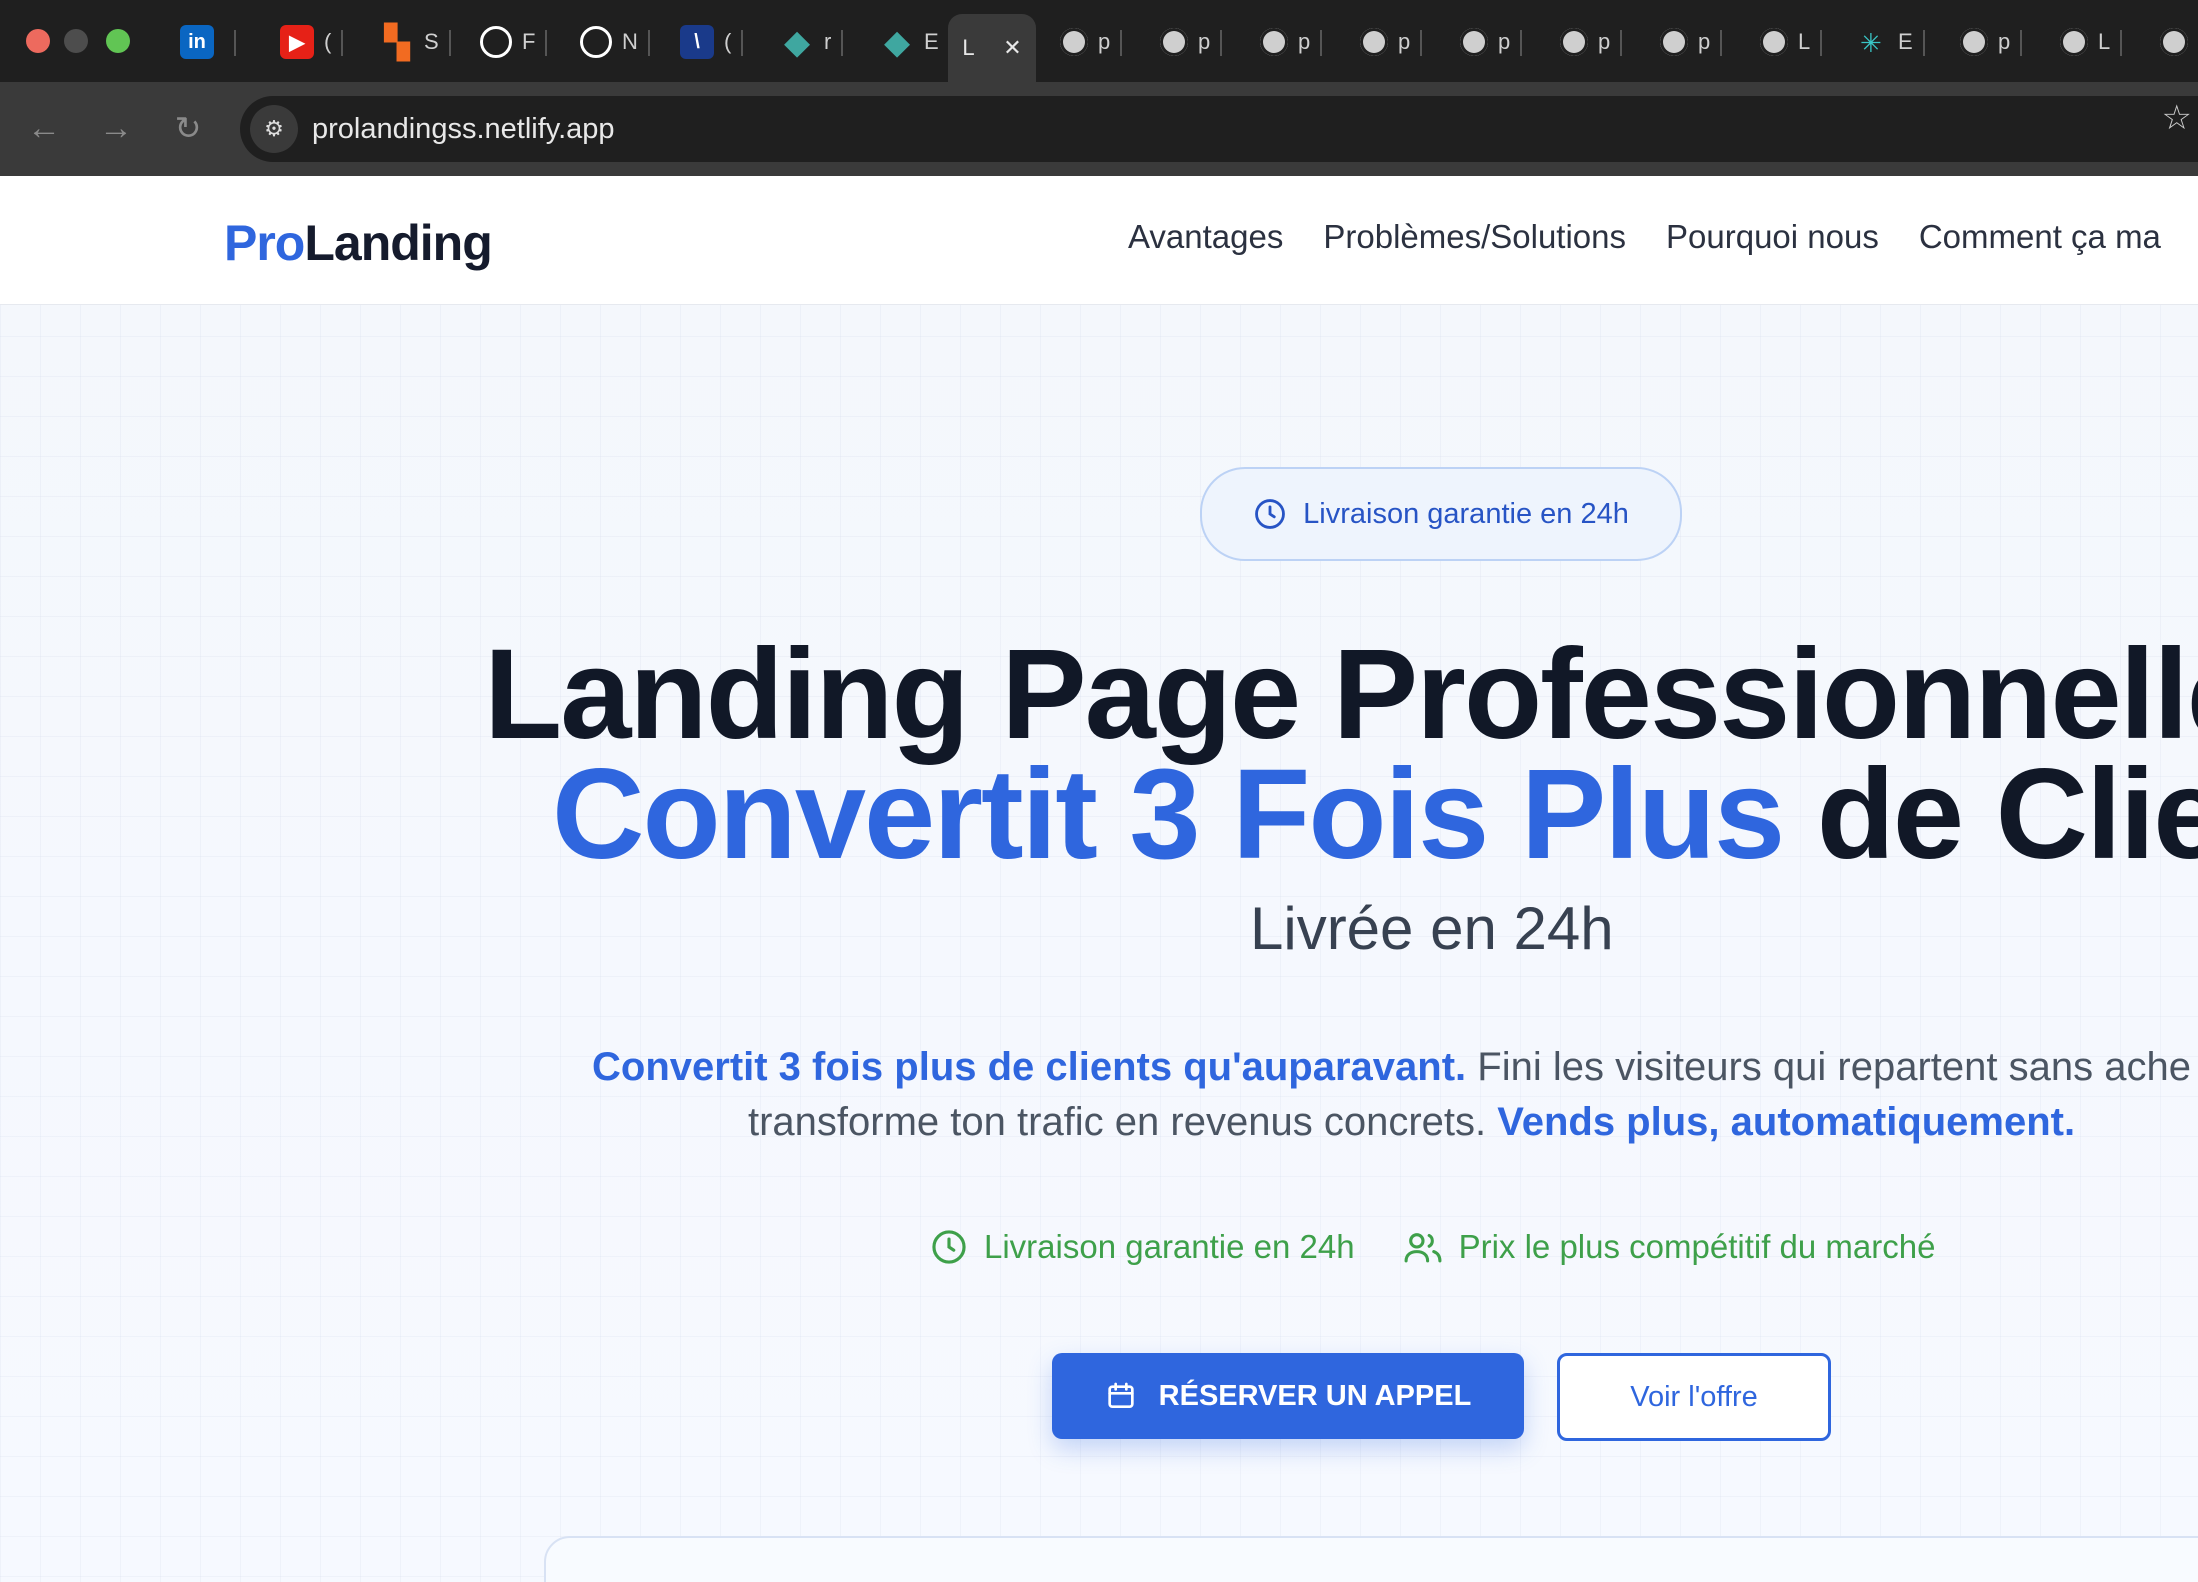  I want to click on nav-link-problemes-solutions: Problèmes/Solutions, so click(1474, 237).